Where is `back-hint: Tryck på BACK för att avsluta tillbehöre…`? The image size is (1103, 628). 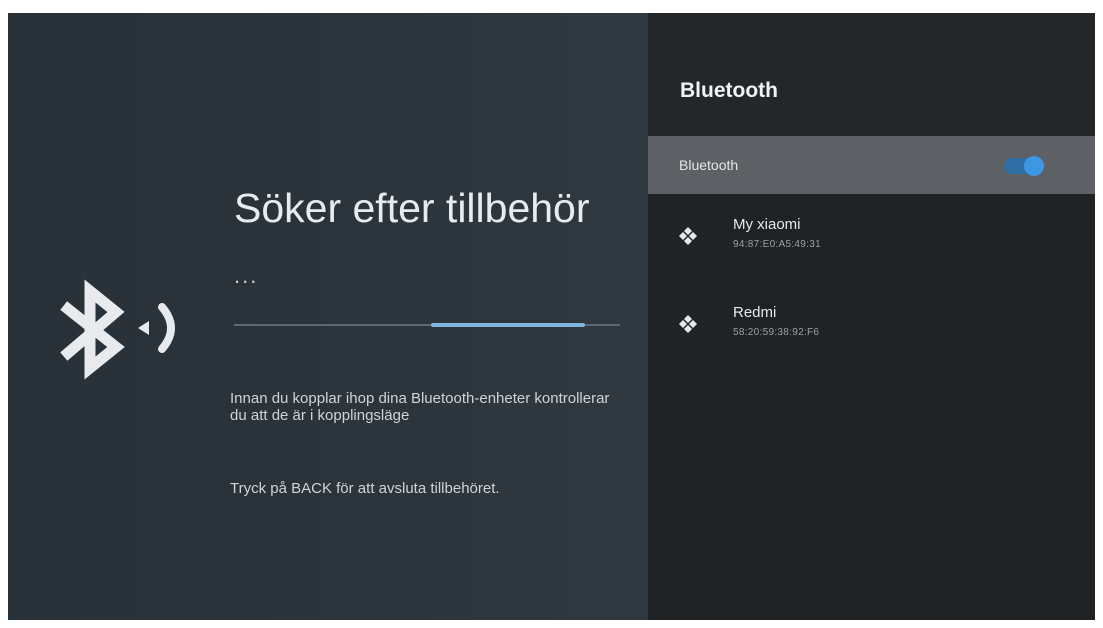
back-hint: Tryck på BACK för att avsluta tillbehöre… is located at coordinates (365, 488).